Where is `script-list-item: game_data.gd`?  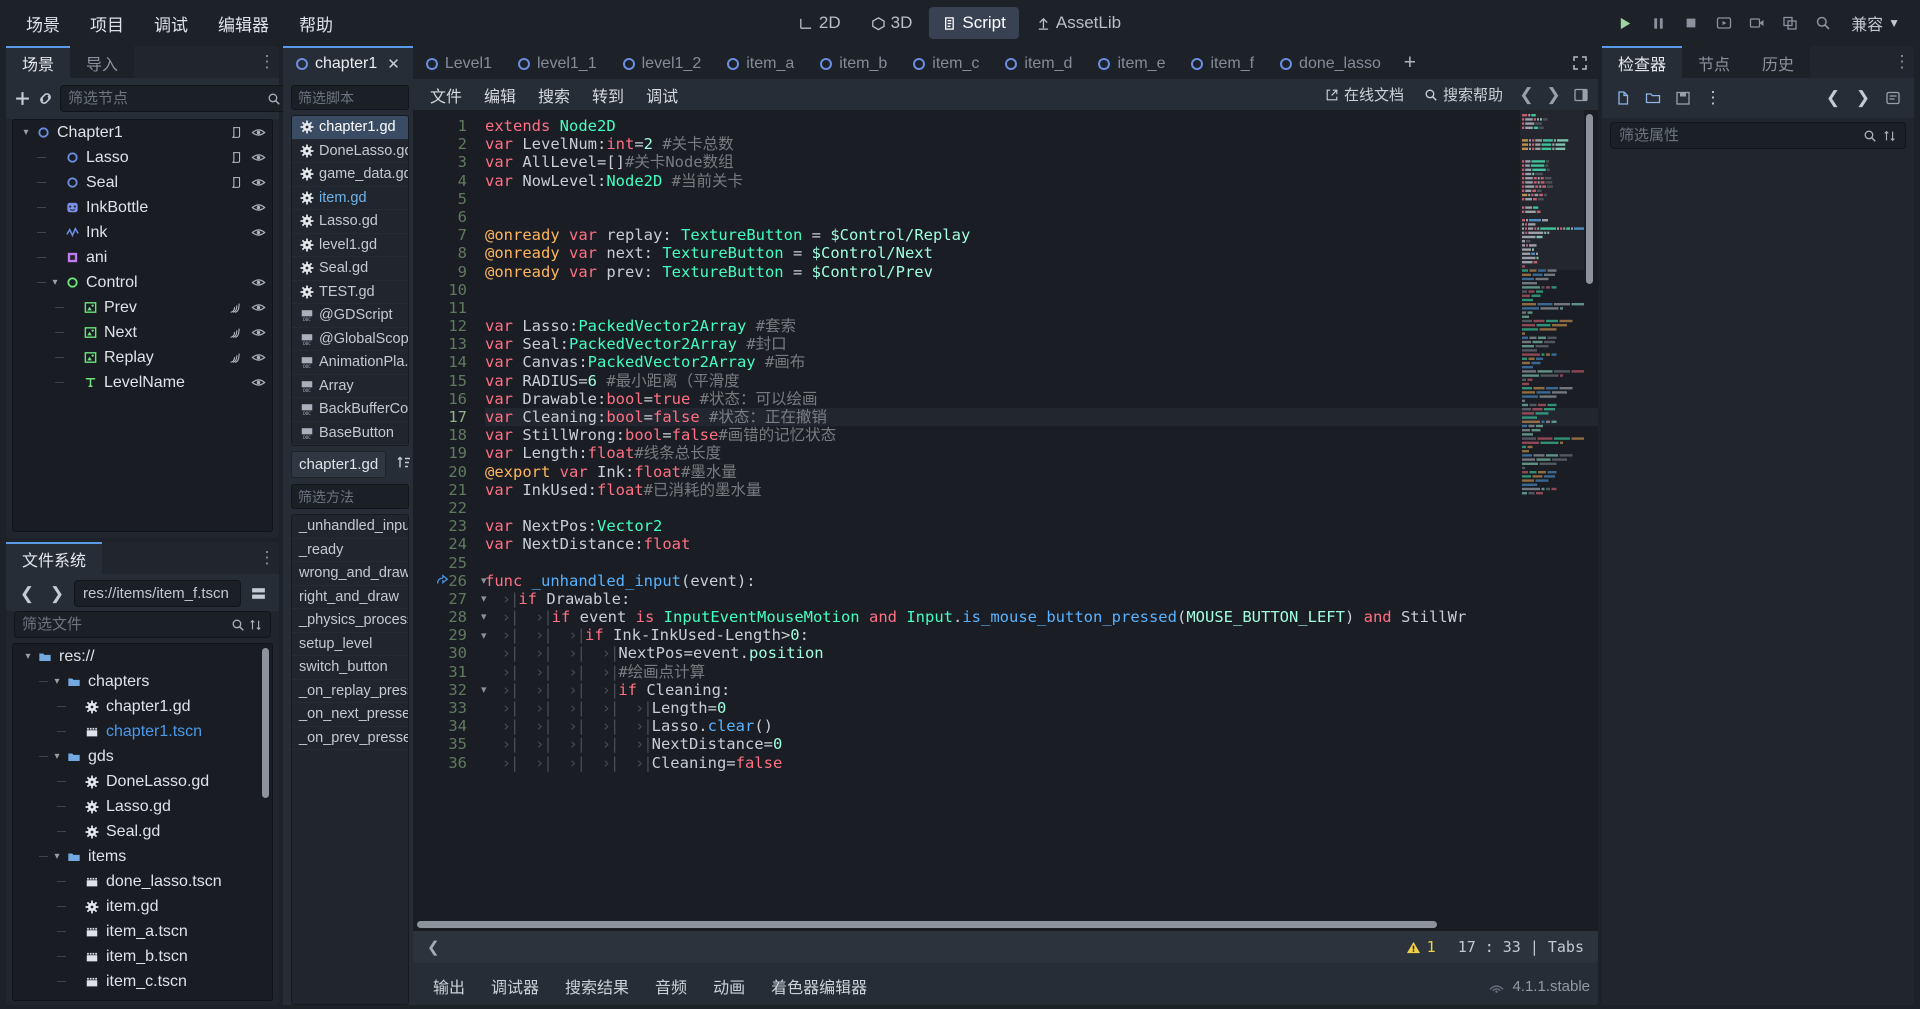
script-list-item: game_data.gd is located at coordinates (350, 175).